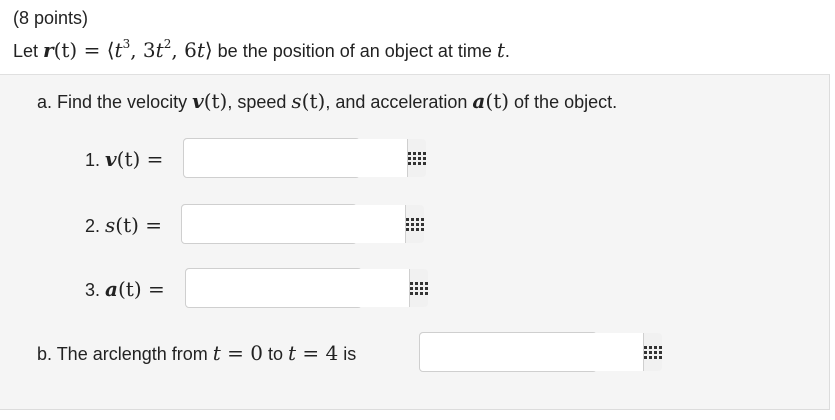 Image resolution: width=835 pixels, height=420 pixels. I want to click on time-variable: t, so click(500, 50).